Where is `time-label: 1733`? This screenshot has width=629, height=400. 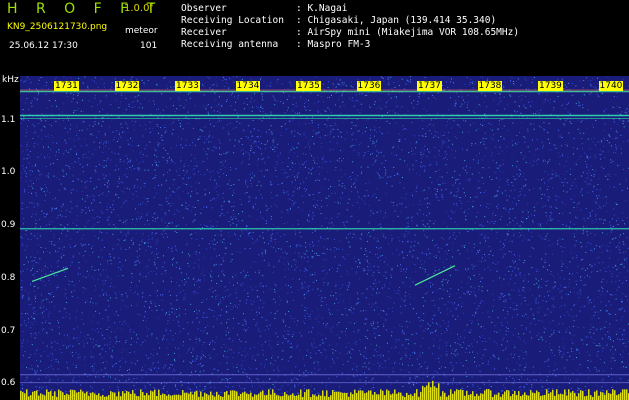 time-label: 1733 is located at coordinates (187, 86).